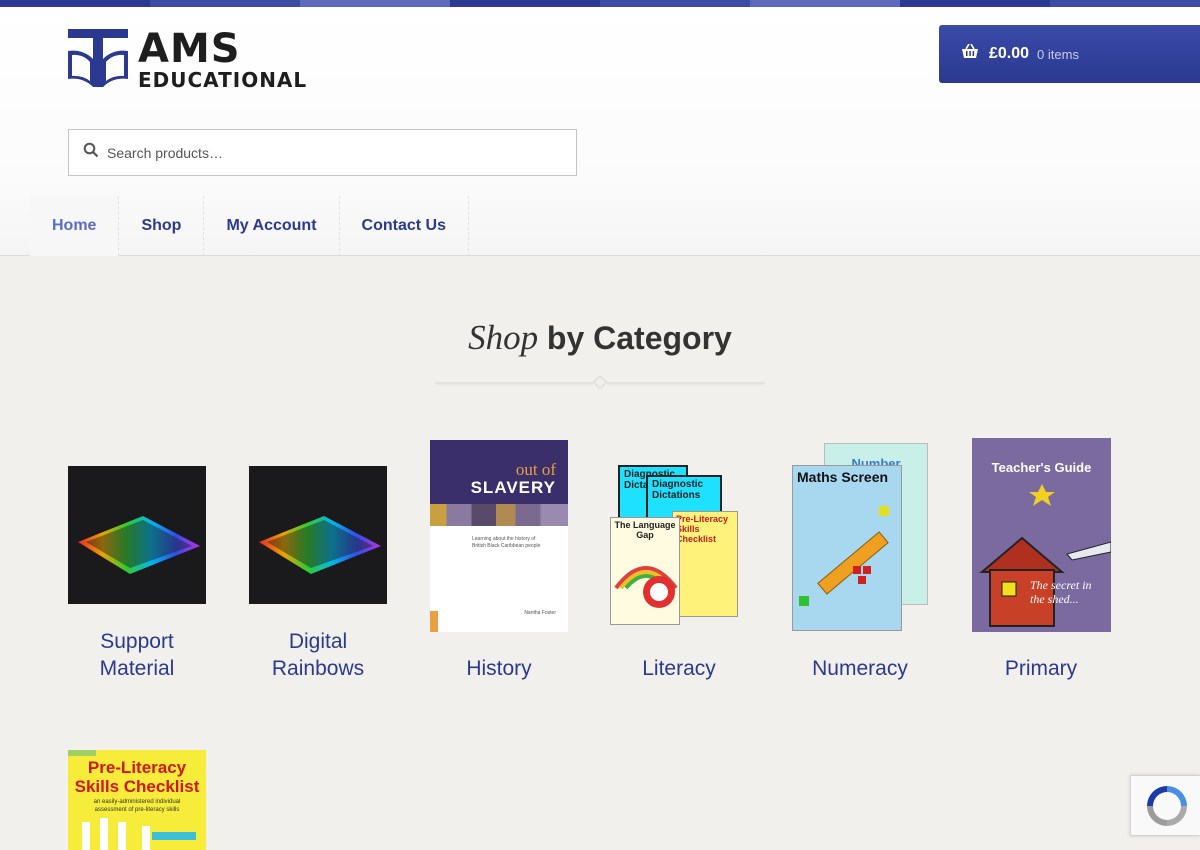  What do you see at coordinates (404, 226) in the screenshot?
I see `nav-item-contact-us: Contact Us` at bounding box center [404, 226].